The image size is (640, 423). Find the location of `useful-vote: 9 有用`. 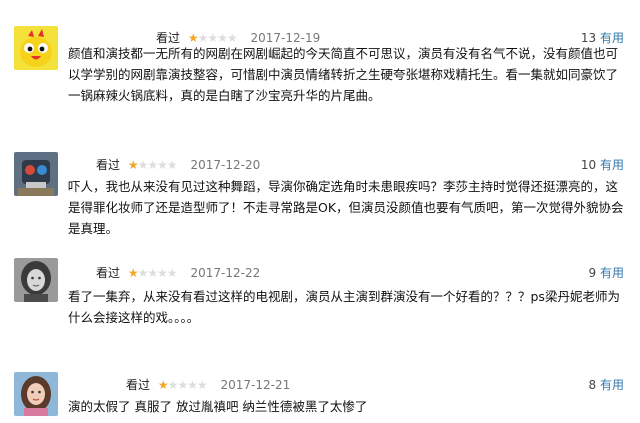

useful-vote: 9 有用 is located at coordinates (606, 272).